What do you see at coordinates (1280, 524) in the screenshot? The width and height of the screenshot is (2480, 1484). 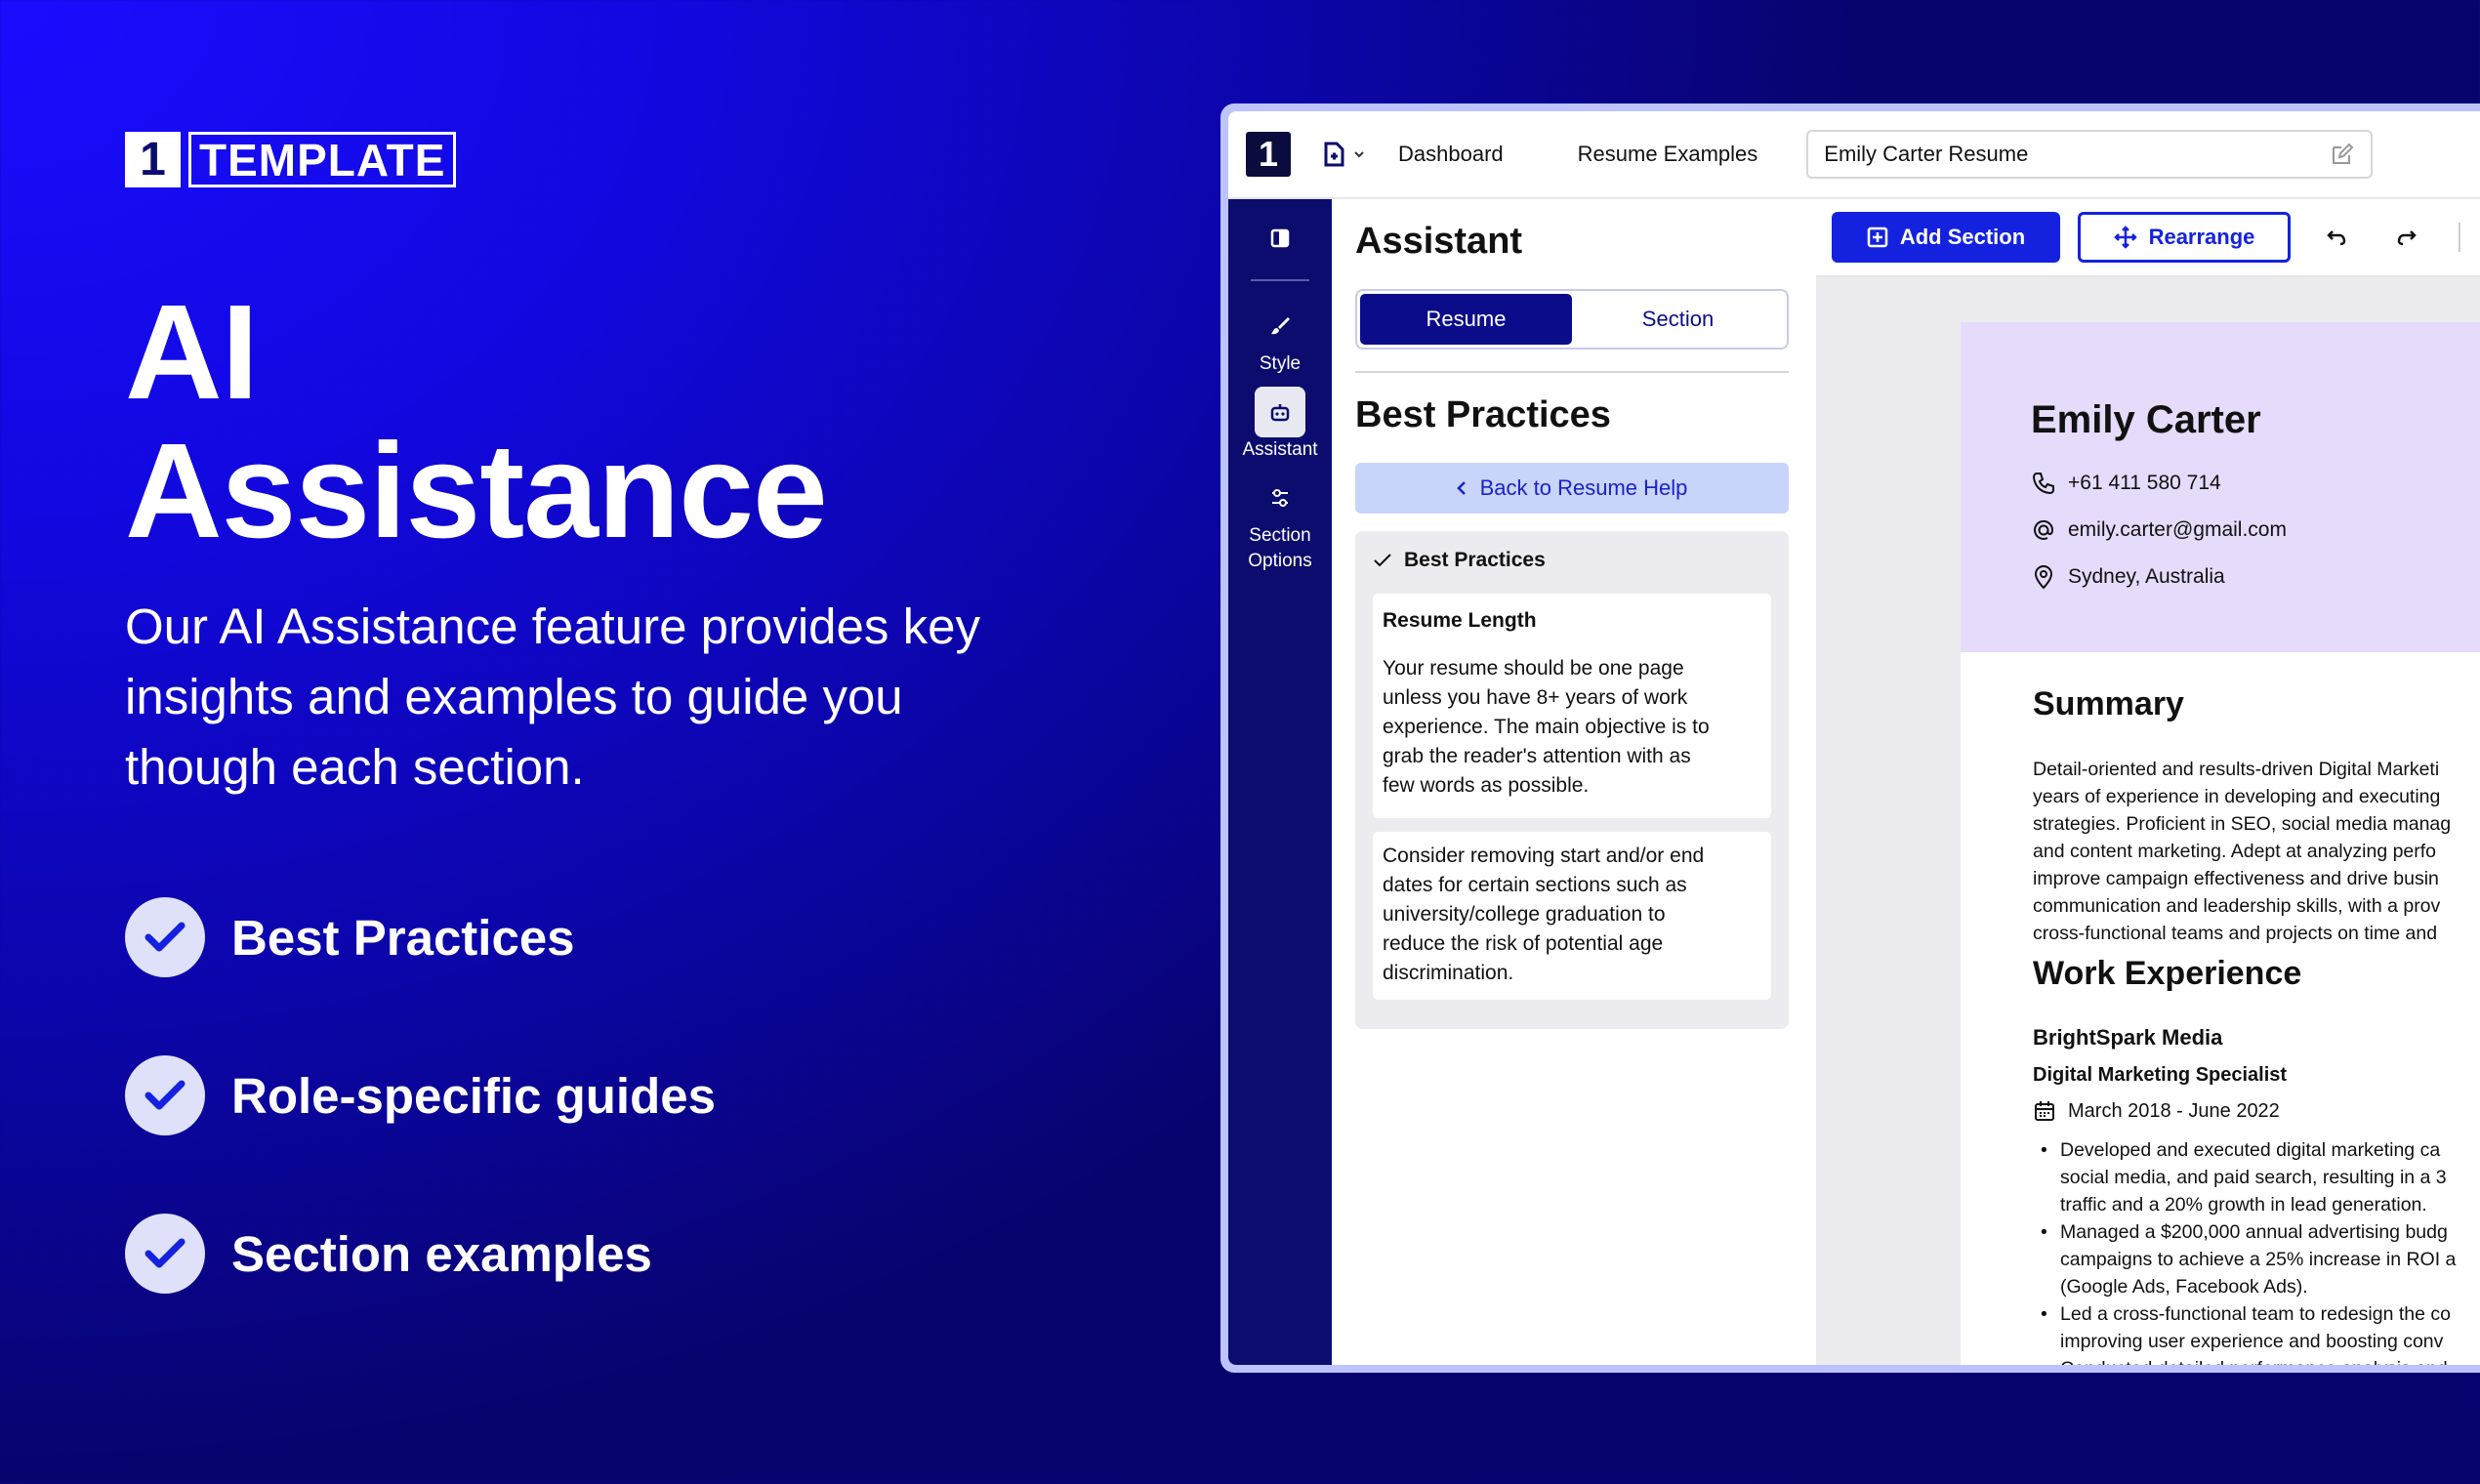 I see `sidebar-item-section-options: Section Options` at bounding box center [1280, 524].